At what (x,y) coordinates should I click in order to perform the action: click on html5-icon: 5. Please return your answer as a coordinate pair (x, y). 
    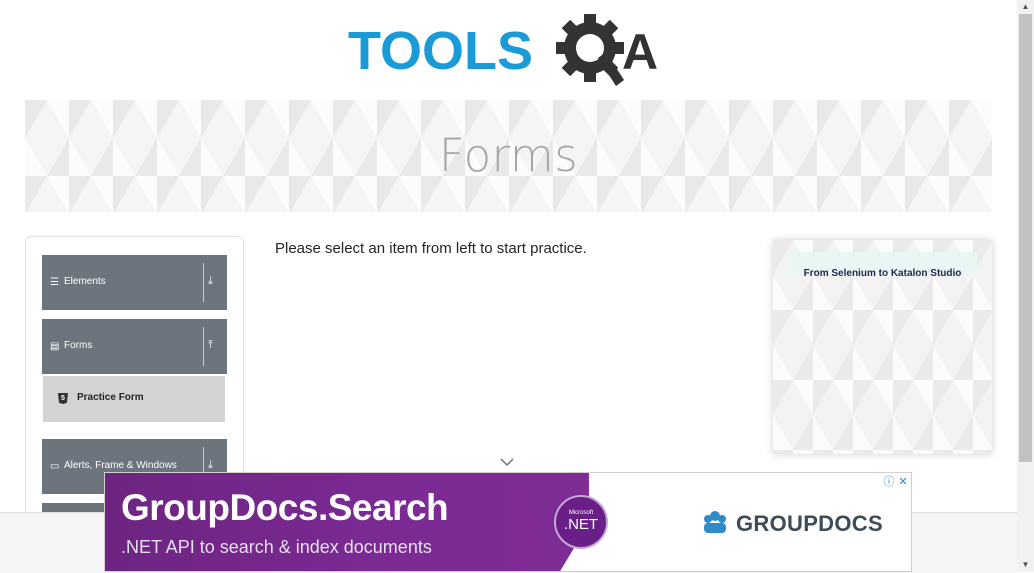
    Looking at the image, I should click on (63, 398).